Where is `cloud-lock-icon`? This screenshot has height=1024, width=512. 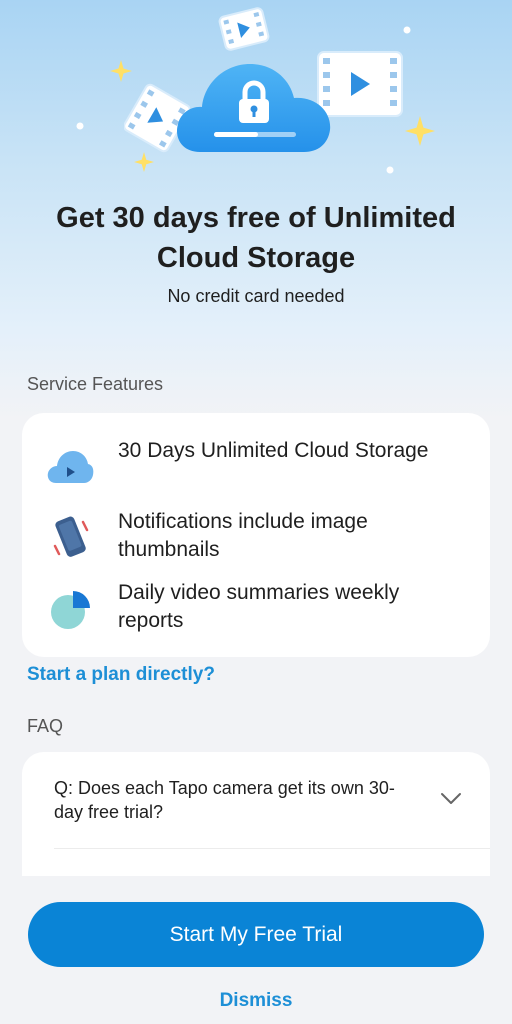
cloud-lock-icon is located at coordinates (253, 108).